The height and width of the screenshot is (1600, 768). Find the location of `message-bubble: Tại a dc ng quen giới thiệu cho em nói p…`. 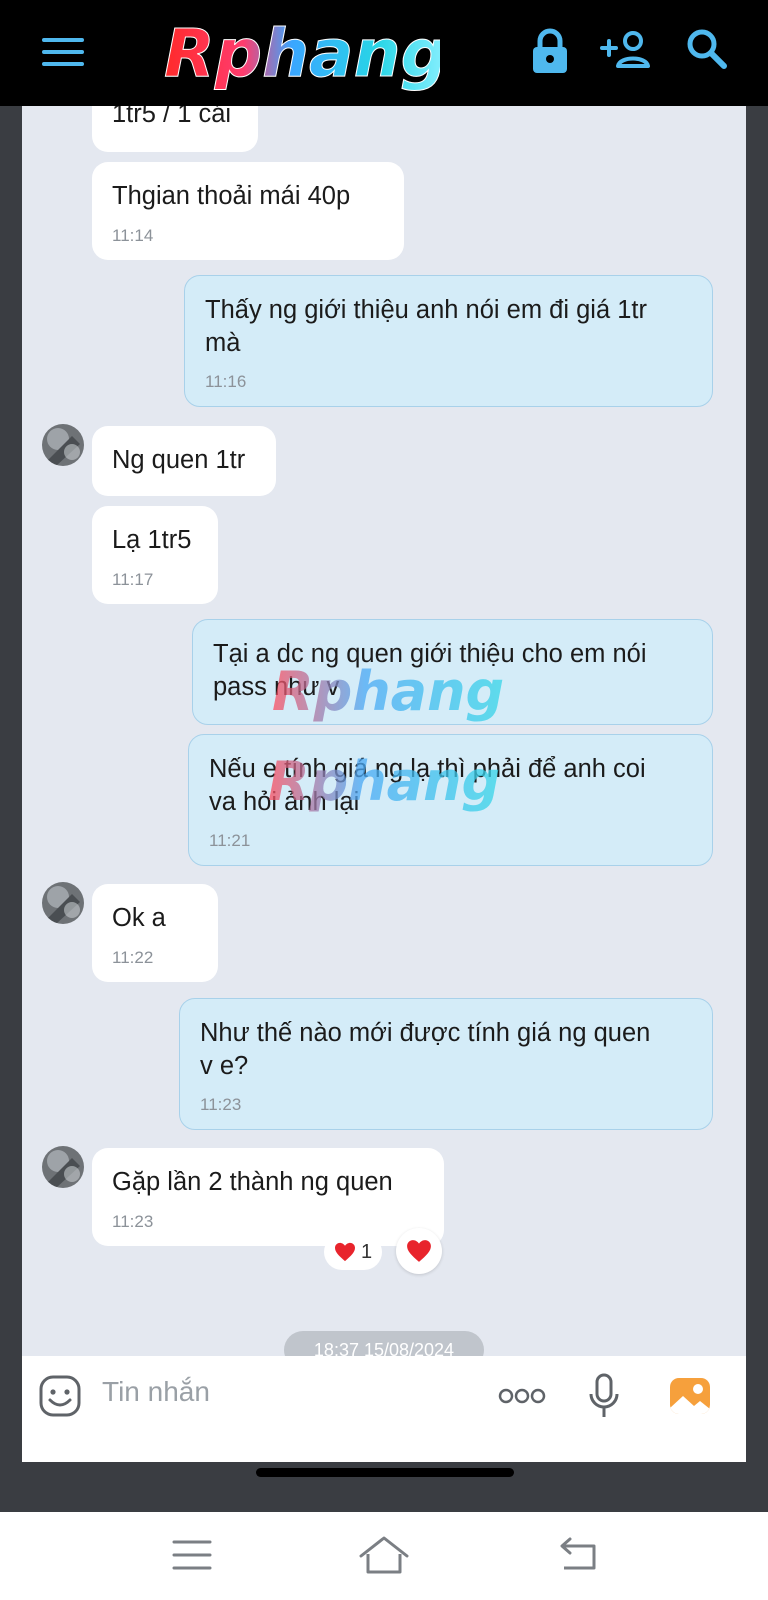

message-bubble: Tại a dc ng quen giới thiệu cho em nói p… is located at coordinates (452, 672).